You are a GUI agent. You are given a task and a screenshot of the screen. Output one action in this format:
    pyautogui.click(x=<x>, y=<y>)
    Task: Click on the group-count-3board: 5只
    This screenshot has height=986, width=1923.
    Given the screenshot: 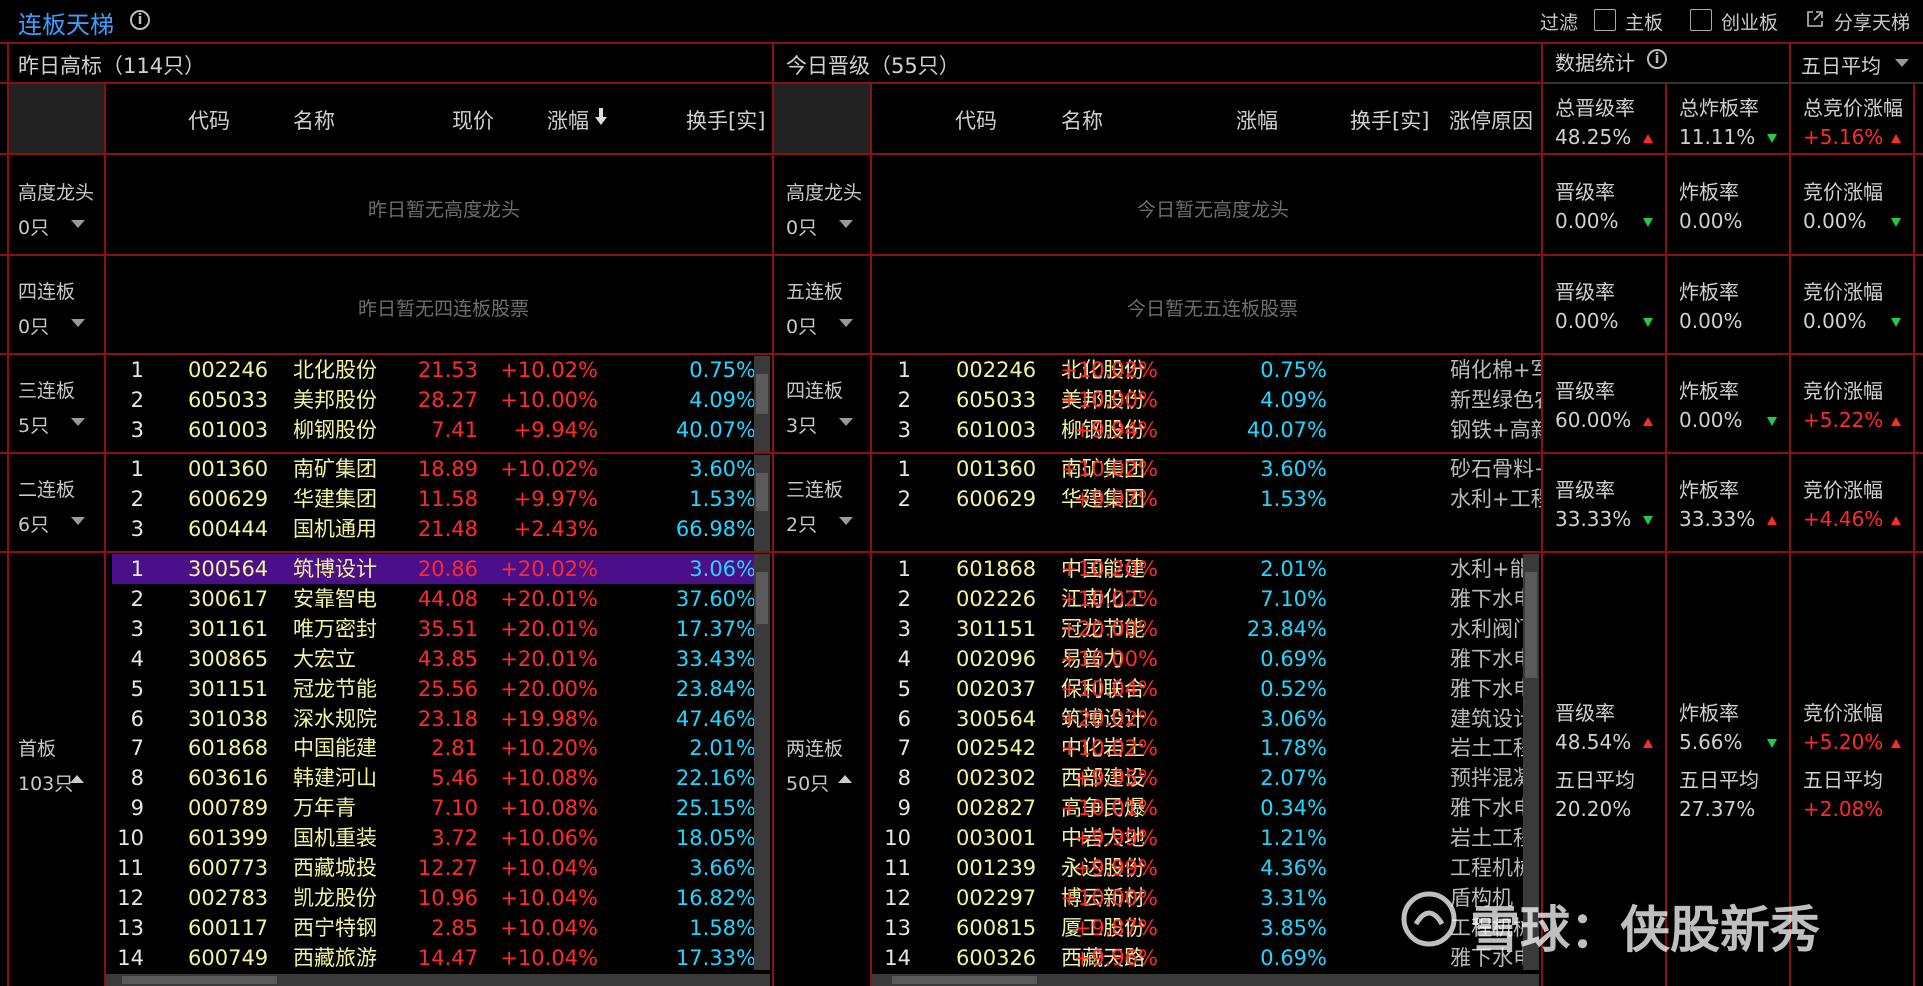 What is the action you would take?
    pyautogui.click(x=33, y=424)
    